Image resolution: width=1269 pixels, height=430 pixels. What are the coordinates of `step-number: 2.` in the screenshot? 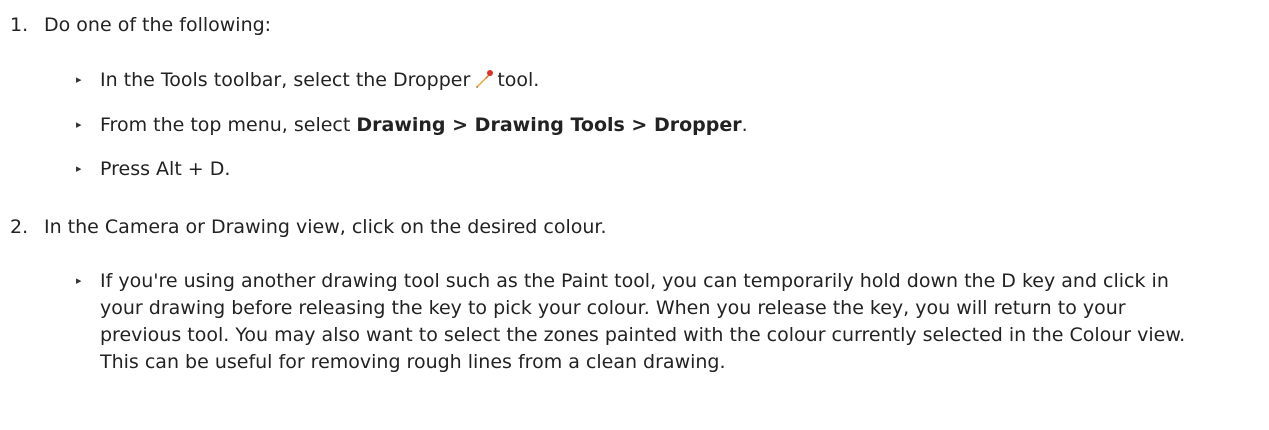 It's located at (19, 227).